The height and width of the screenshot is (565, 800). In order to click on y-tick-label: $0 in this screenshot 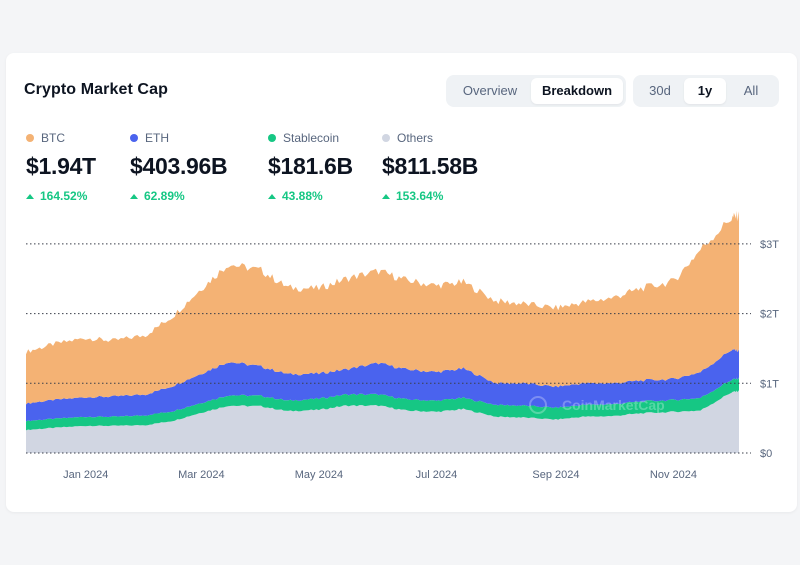, I will do `click(766, 454)`.